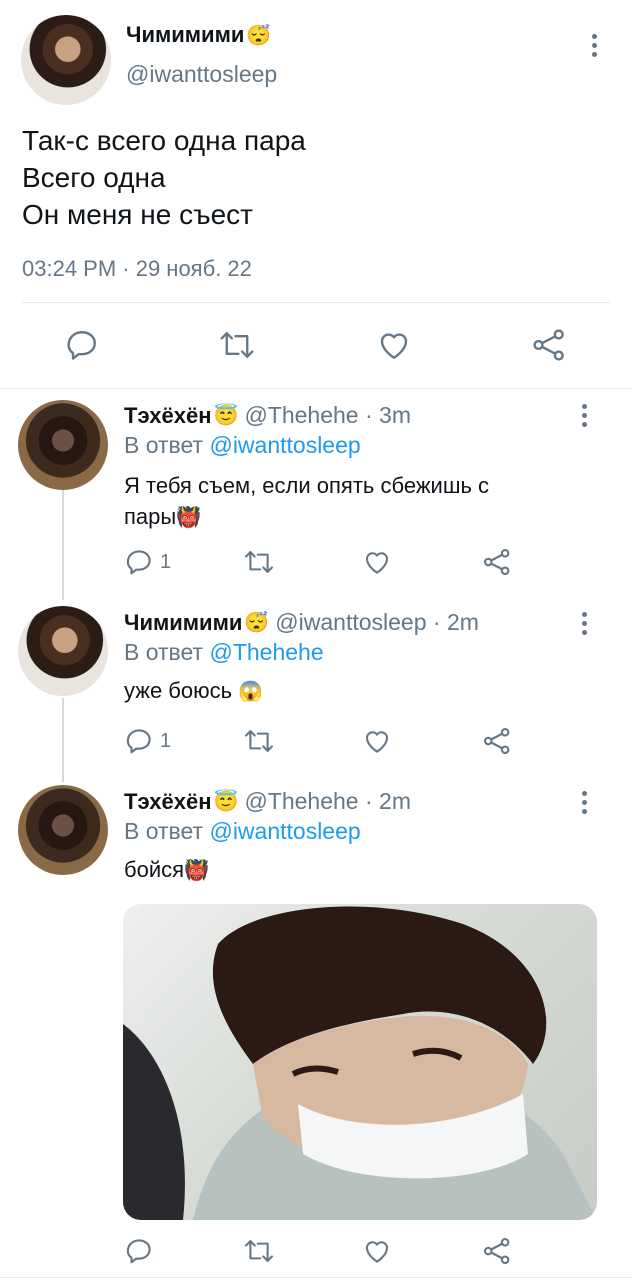  What do you see at coordinates (137, 214) in the screenshot?
I see `text-line: Он меня не съест` at bounding box center [137, 214].